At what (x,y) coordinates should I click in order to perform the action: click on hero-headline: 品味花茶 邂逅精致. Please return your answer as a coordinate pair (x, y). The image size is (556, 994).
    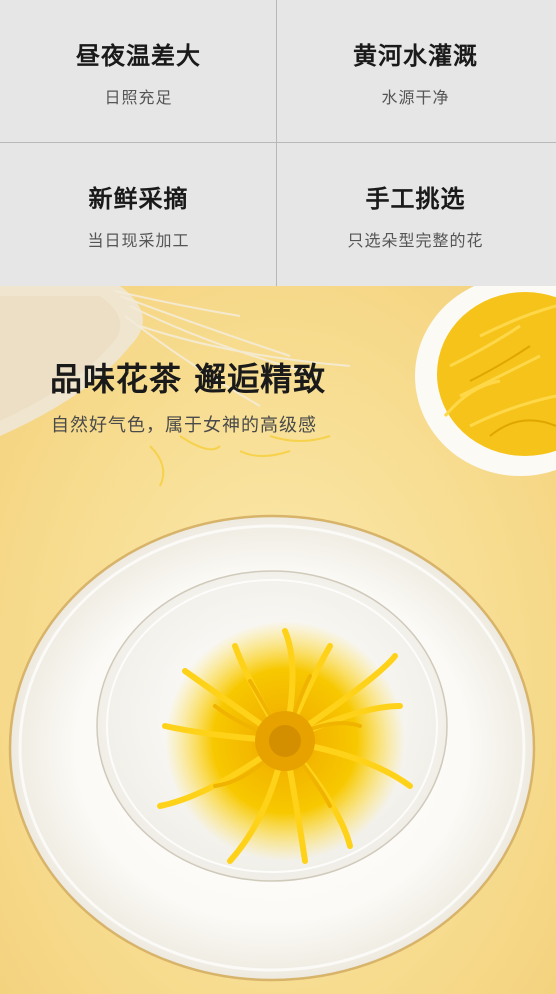
    Looking at the image, I should click on (188, 379).